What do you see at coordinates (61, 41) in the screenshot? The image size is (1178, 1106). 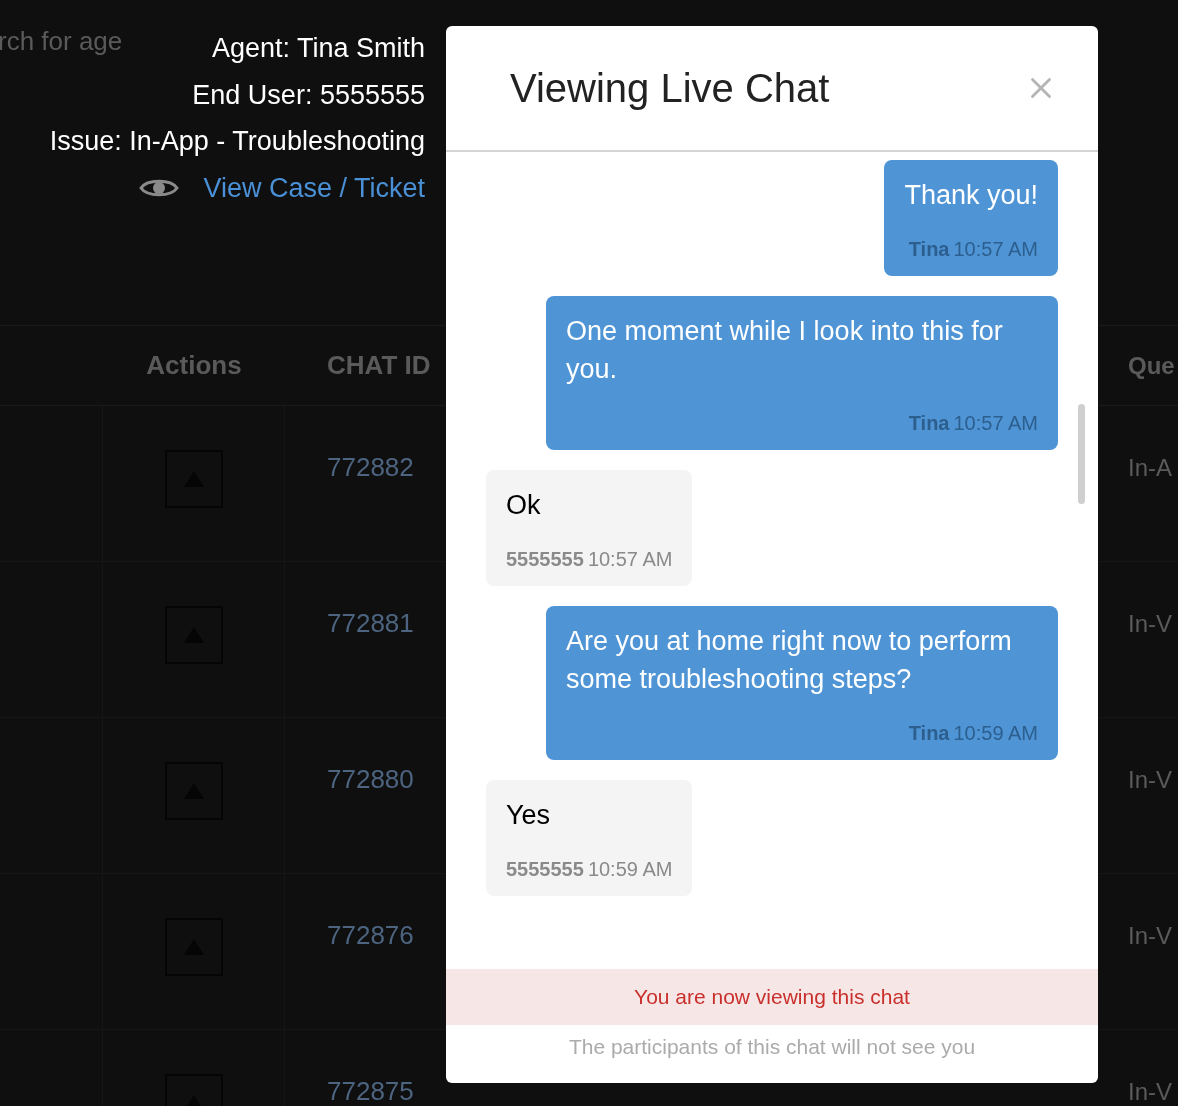 I see `search-text: rch for age` at bounding box center [61, 41].